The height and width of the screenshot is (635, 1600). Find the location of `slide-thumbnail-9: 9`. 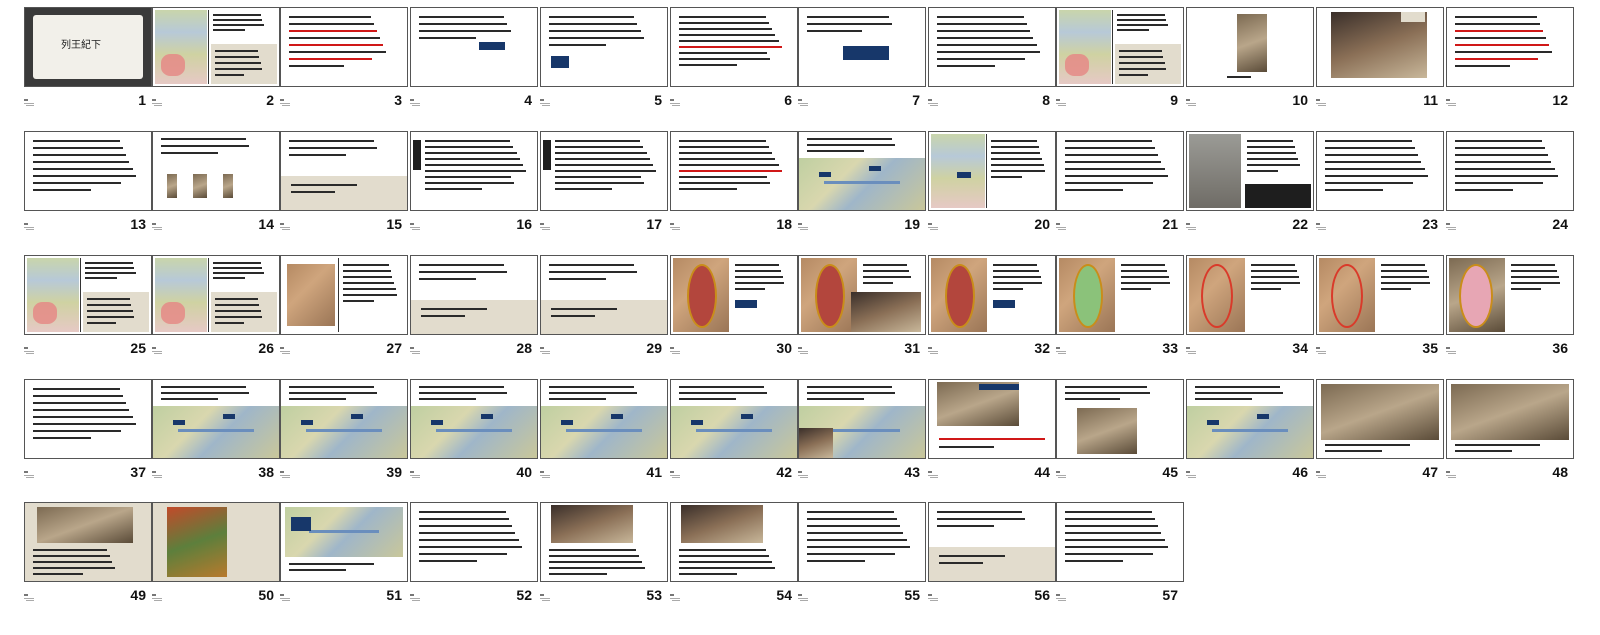

slide-thumbnail-9: 9 is located at coordinates (1120, 58).